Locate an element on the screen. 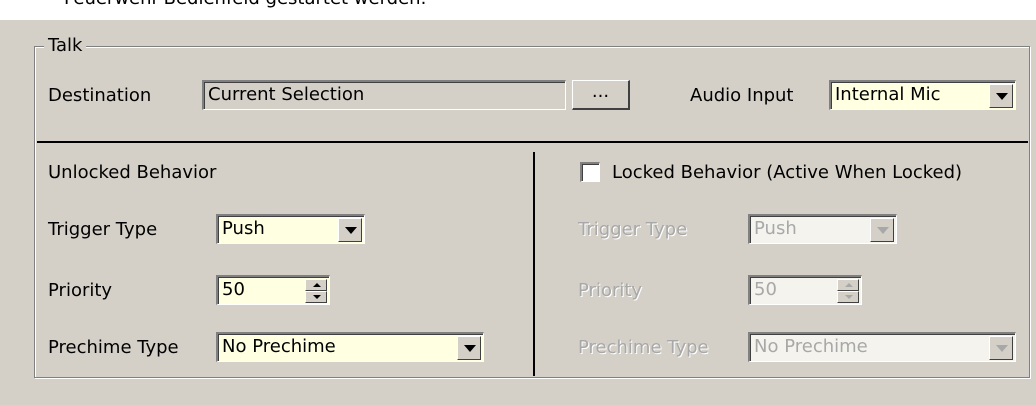  audio-input-label: Audio Input is located at coordinates (742, 95).